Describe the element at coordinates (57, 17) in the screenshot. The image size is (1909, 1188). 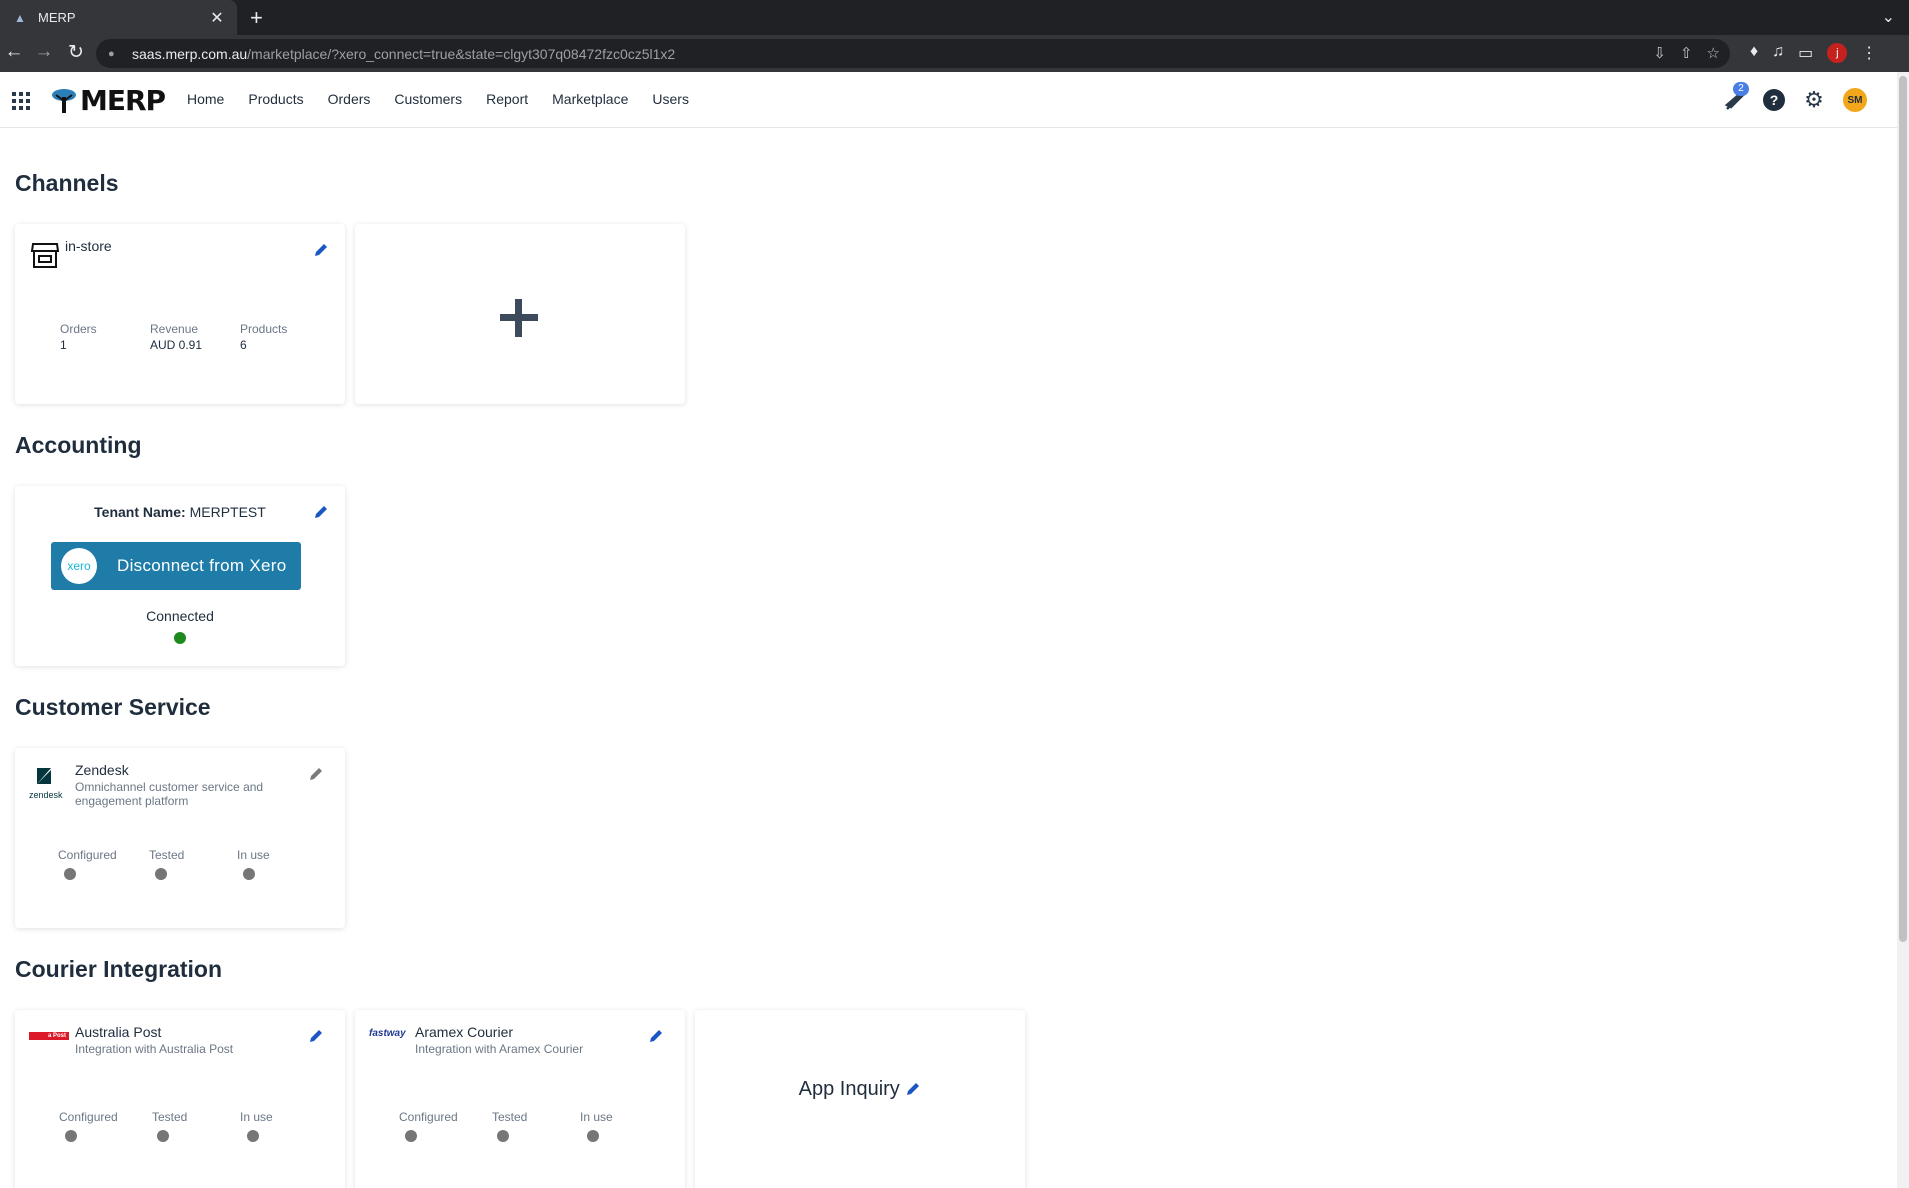
I see `tab-title: MERP` at that location.